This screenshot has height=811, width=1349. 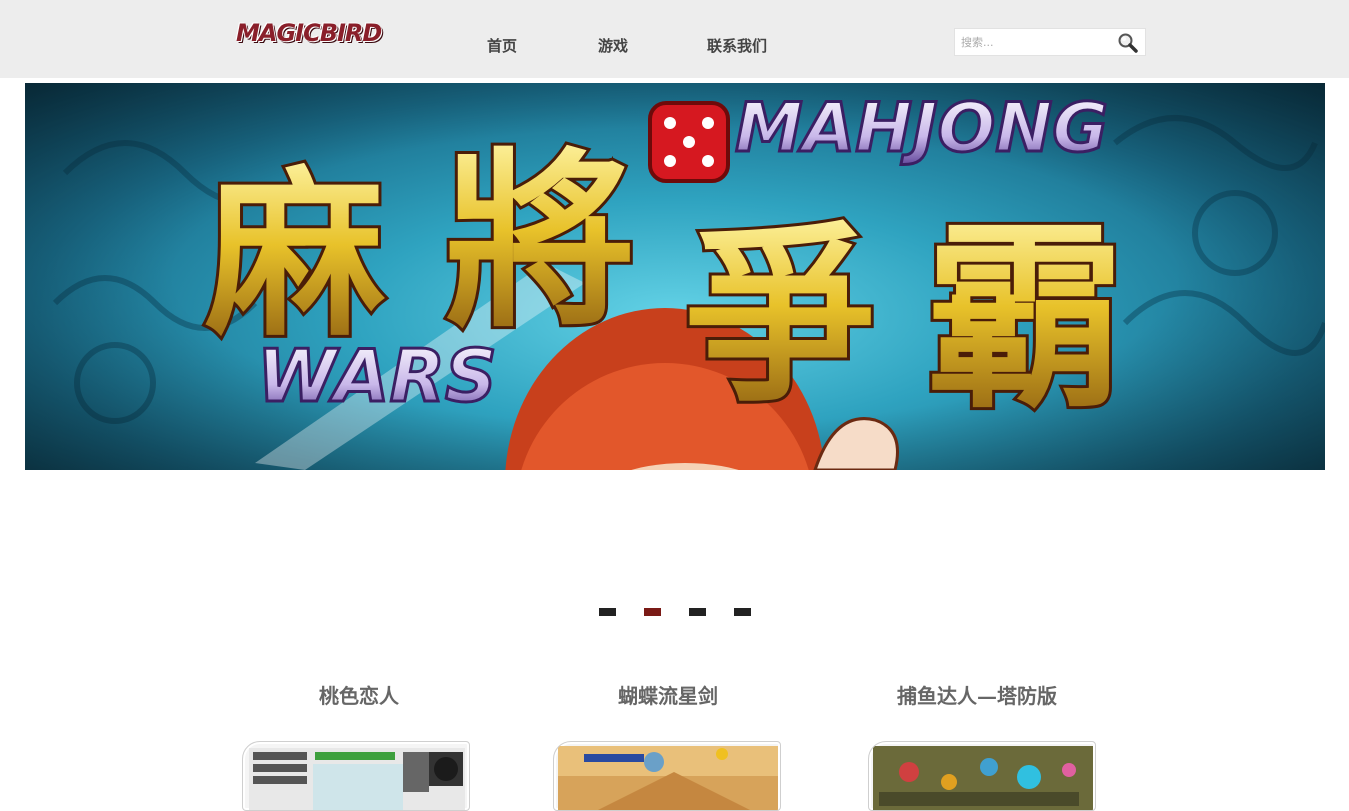 I want to click on svg-text: 爭, so click(x=780, y=316).